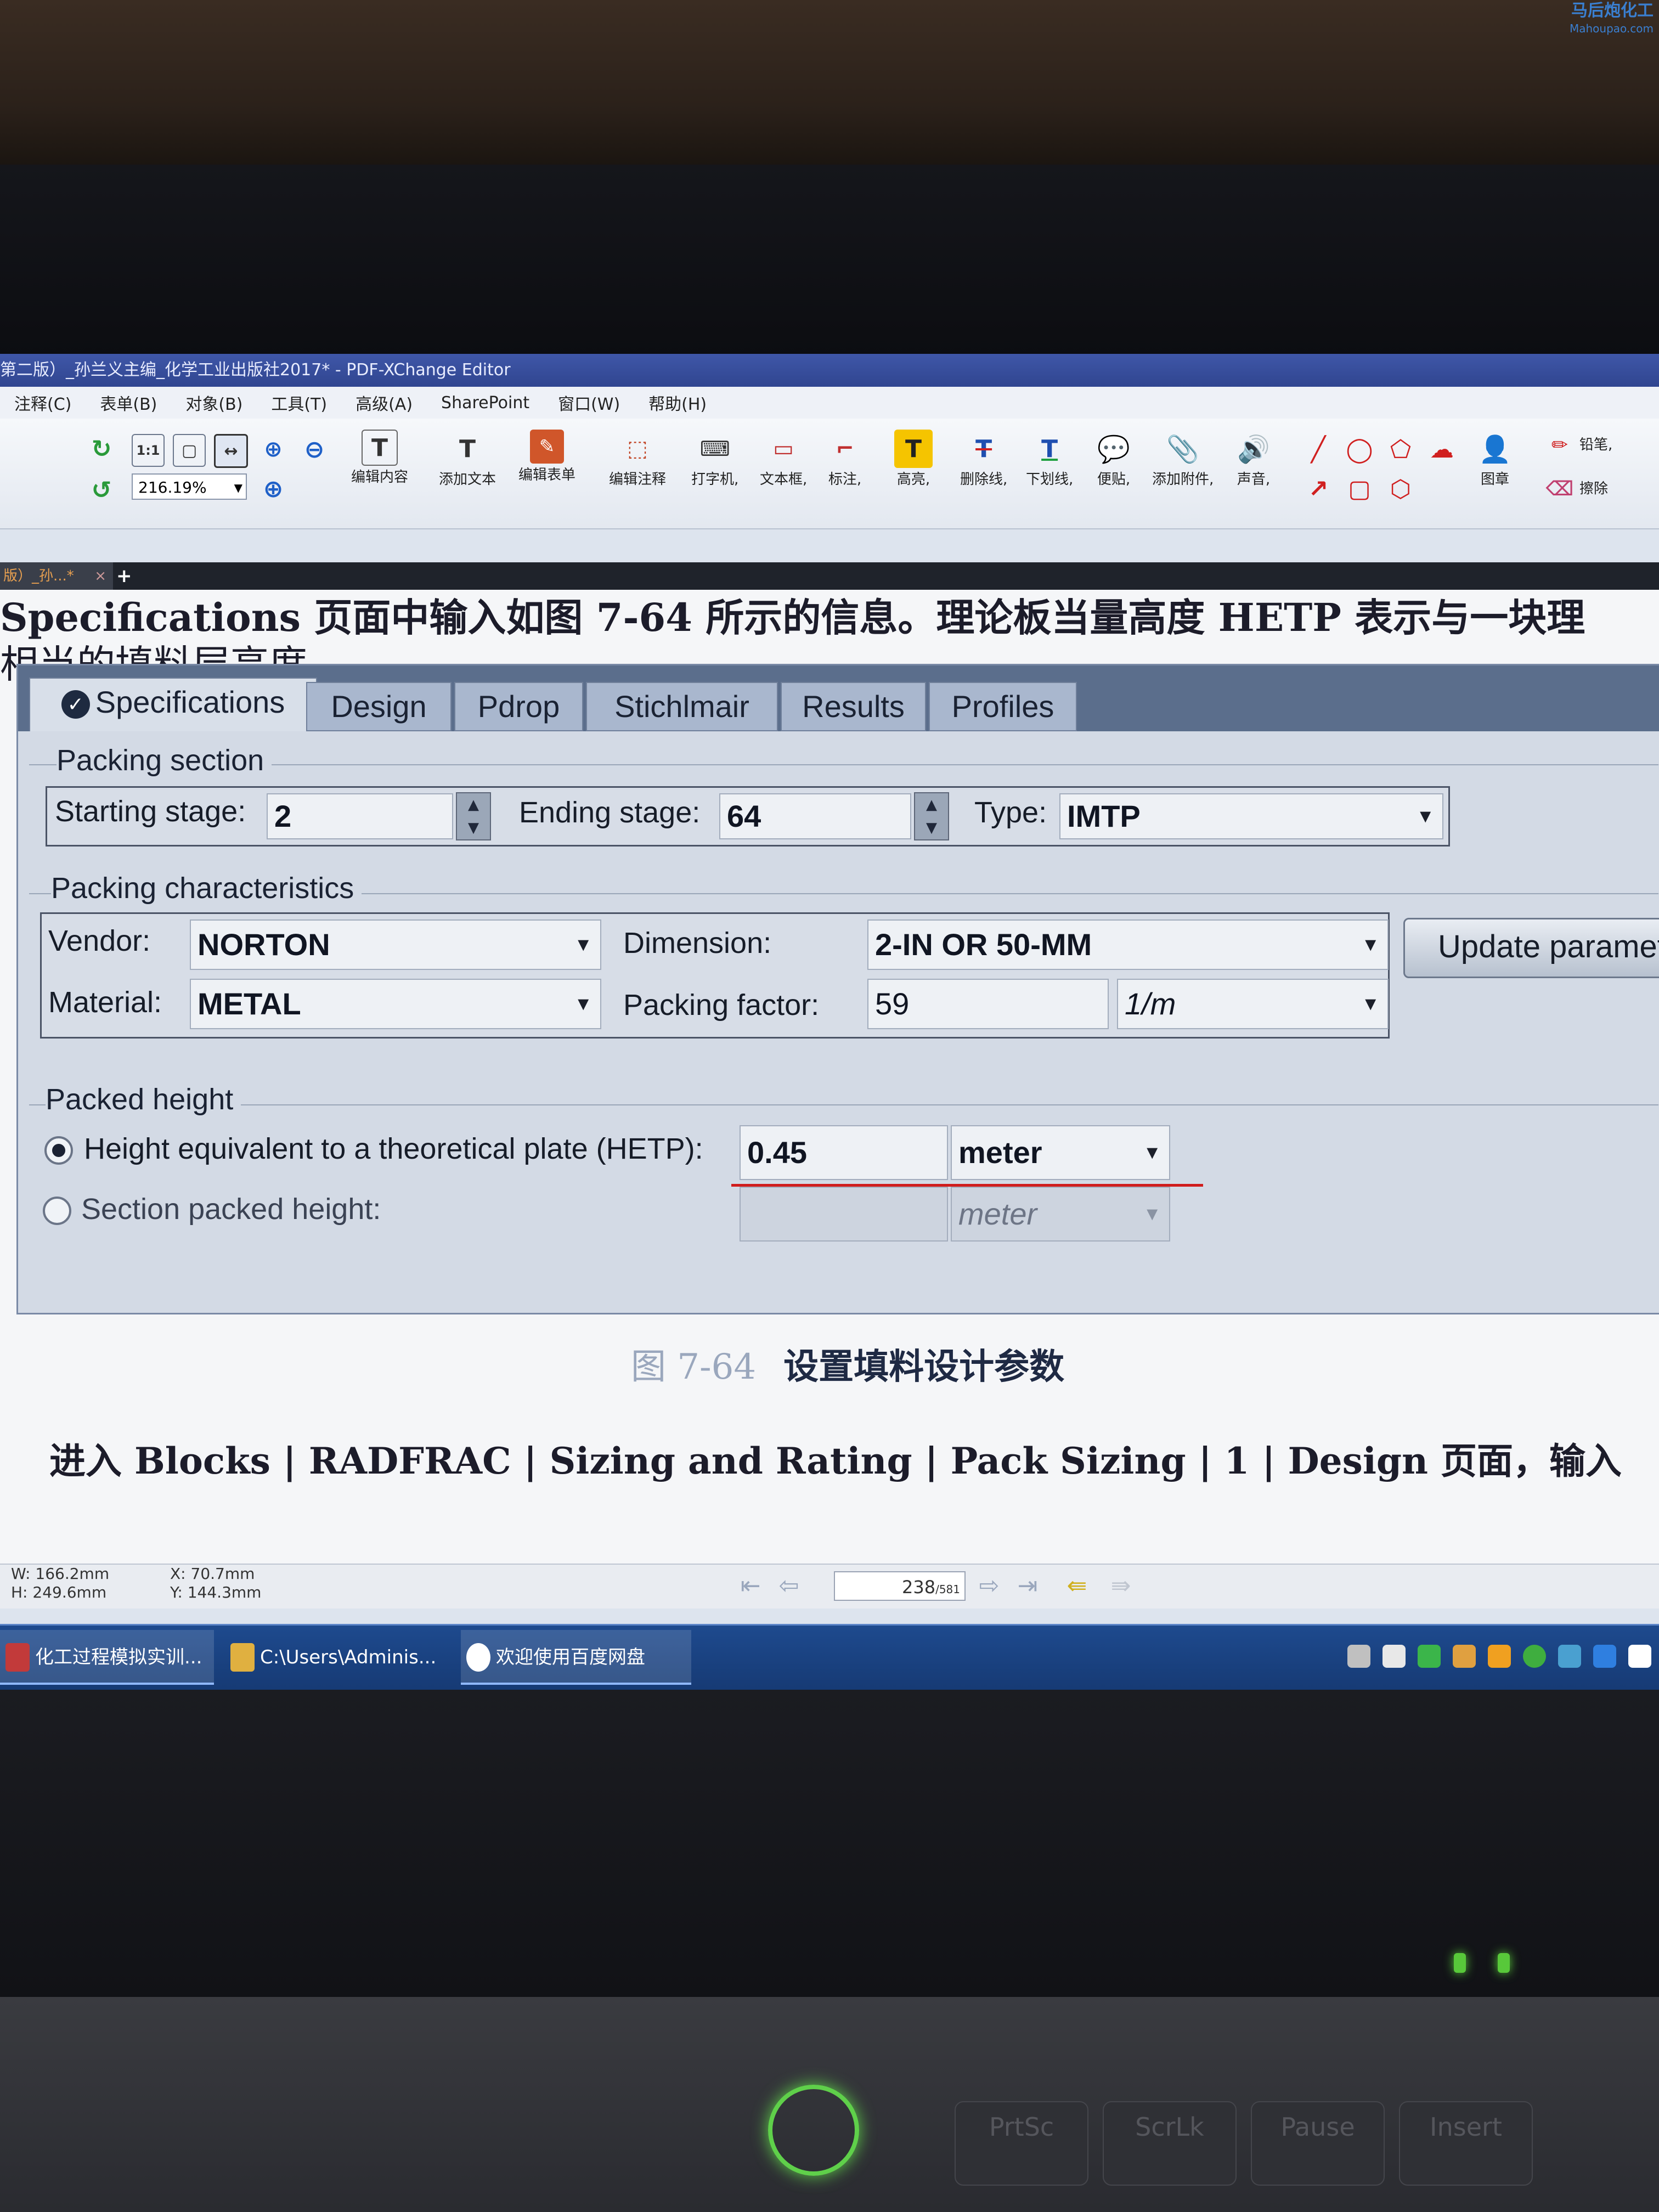 Image resolution: width=1659 pixels, height=2212 pixels. What do you see at coordinates (914, 459) in the screenshot?
I see `highlight-button: T 高亮,` at bounding box center [914, 459].